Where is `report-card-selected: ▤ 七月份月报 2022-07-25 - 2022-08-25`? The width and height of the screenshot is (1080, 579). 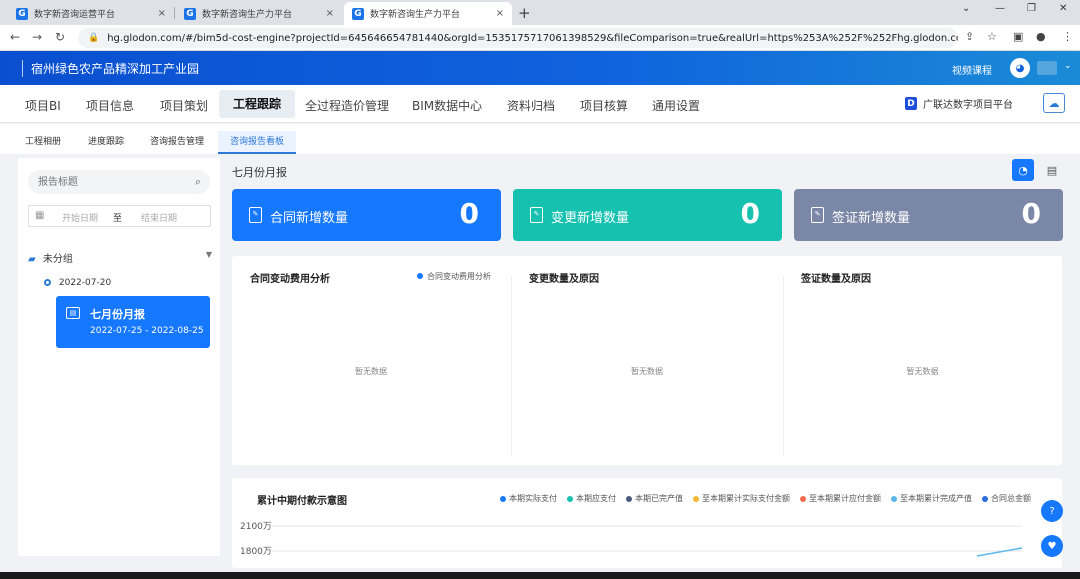 report-card-selected: ▤ 七月份月报 2022-07-25 - 2022-08-25 is located at coordinates (133, 322).